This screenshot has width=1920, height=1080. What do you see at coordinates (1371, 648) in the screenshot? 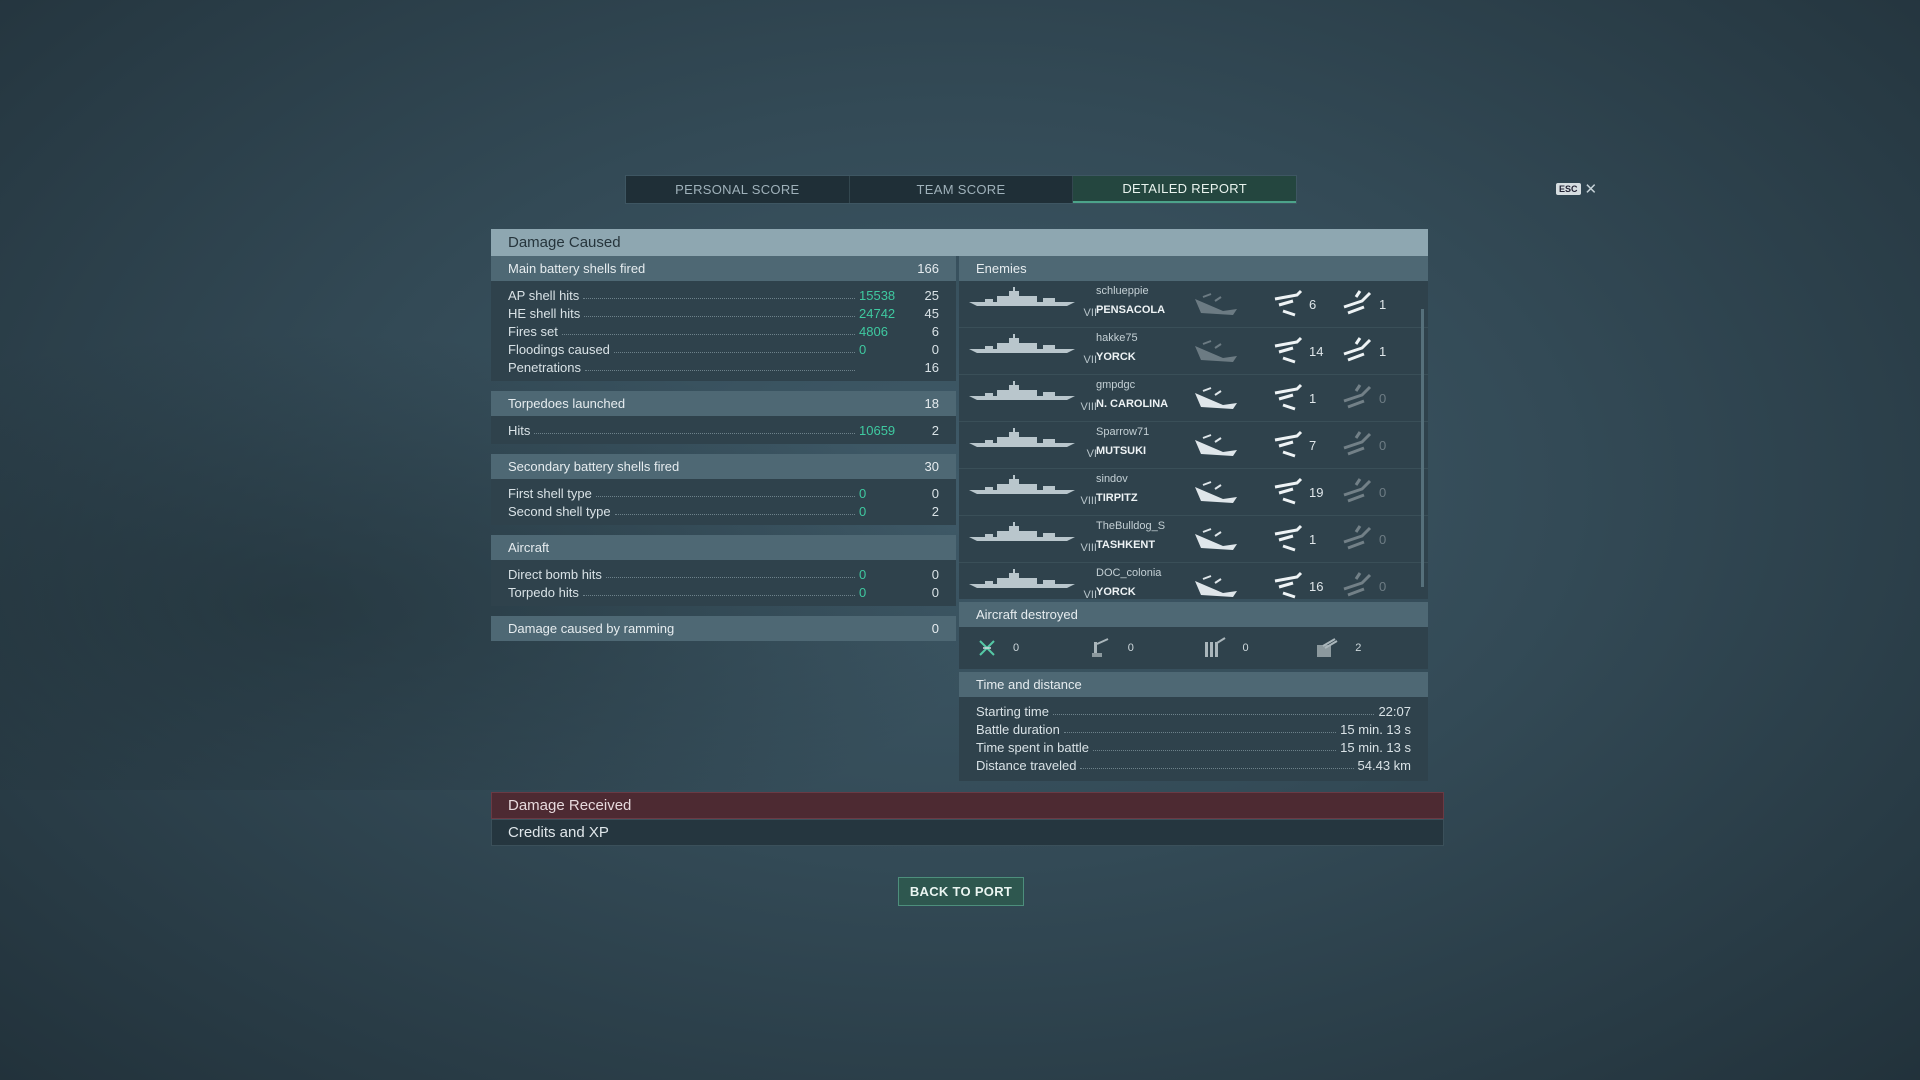
I see `aircraft-stat: 2` at bounding box center [1371, 648].